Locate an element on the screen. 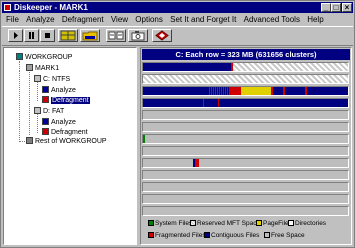 This screenshot has width=355, height=248. menu-set-it-and-forget-it: Set It and Forget It is located at coordinates (203, 19).